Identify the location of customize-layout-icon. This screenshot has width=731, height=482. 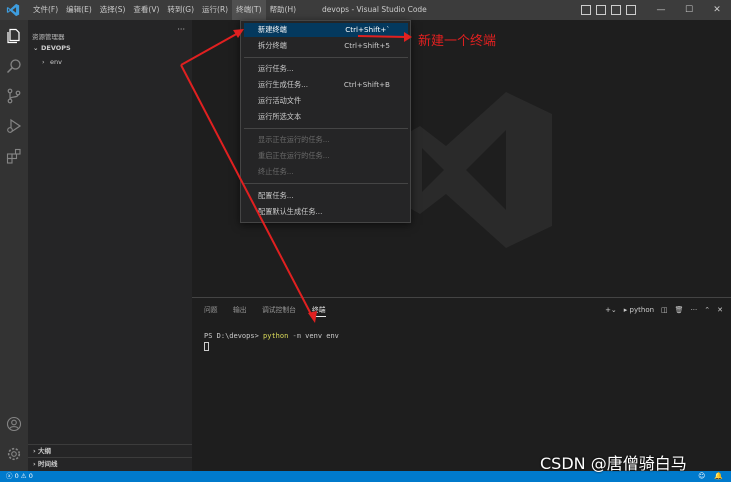
(631, 10).